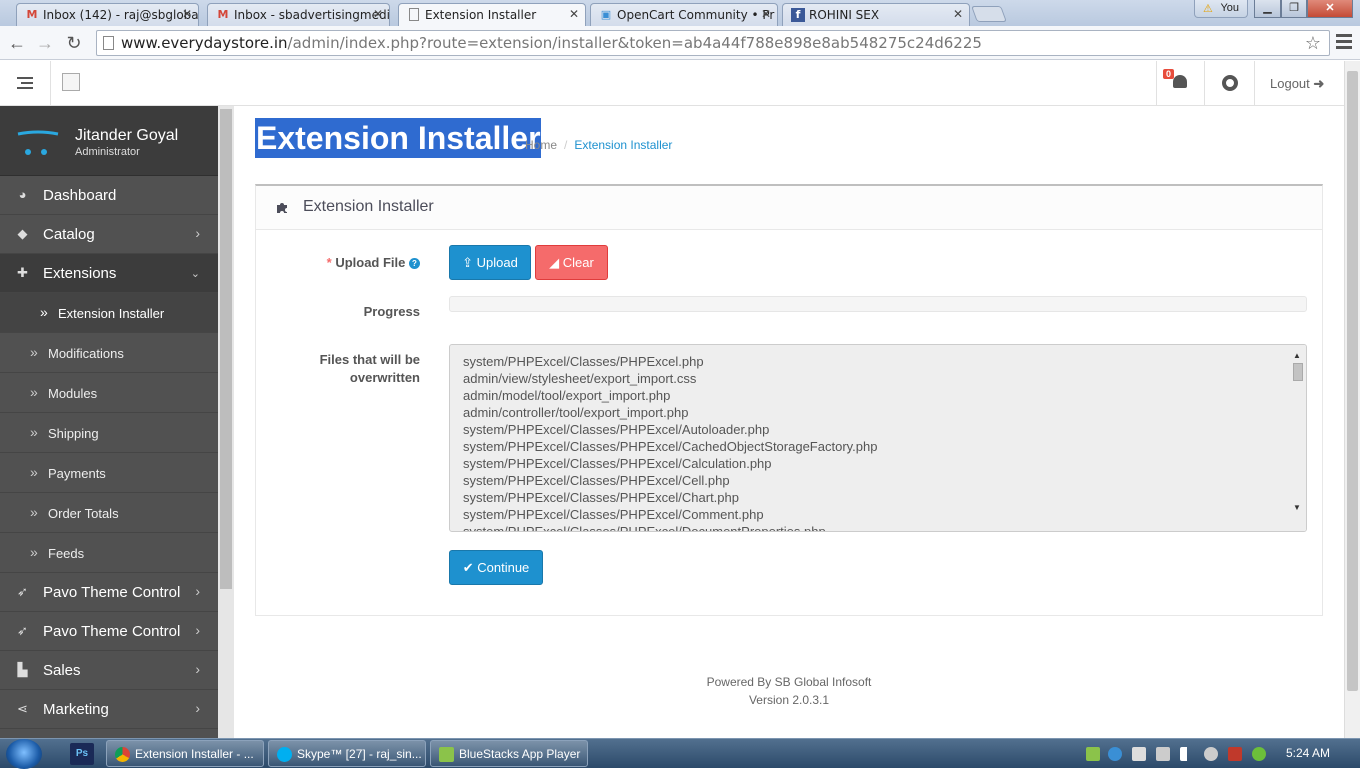 This screenshot has width=1360, height=769. I want to click on sidebar-item-marketing: ⋖ Marketing ›, so click(109, 709).